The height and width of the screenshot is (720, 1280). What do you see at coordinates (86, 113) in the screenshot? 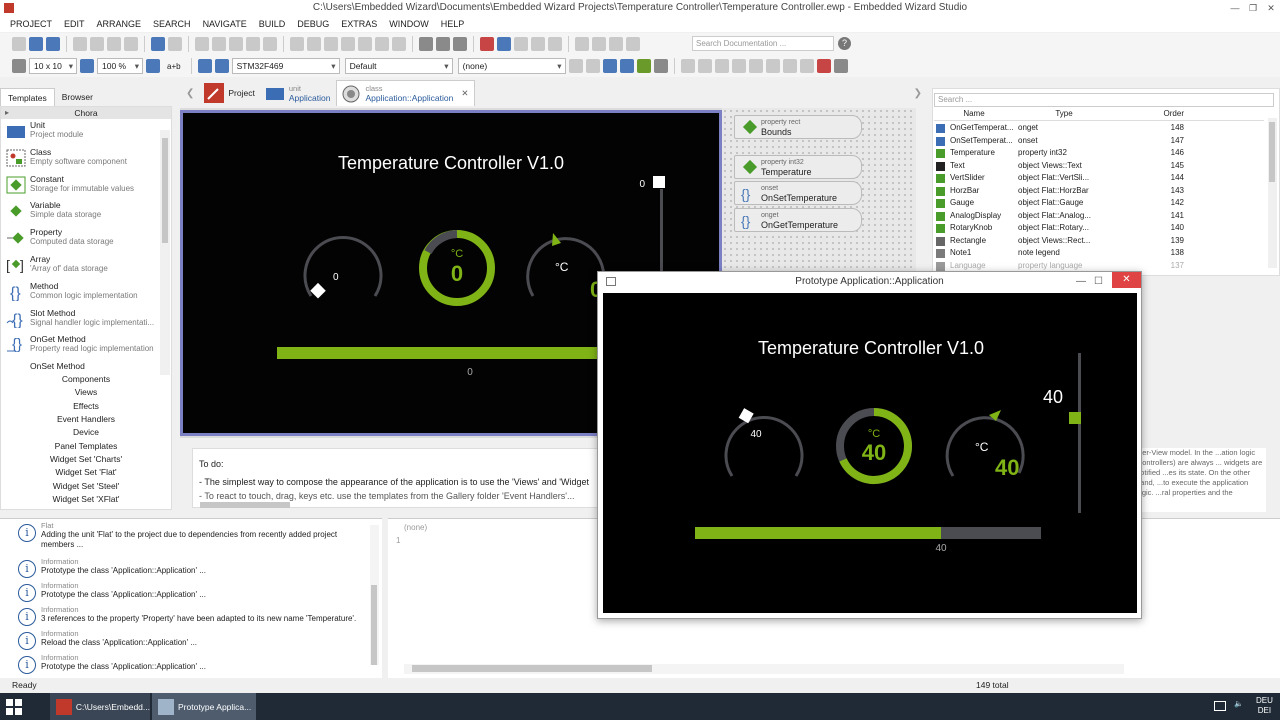
I see `palette-header: Chora` at bounding box center [86, 113].